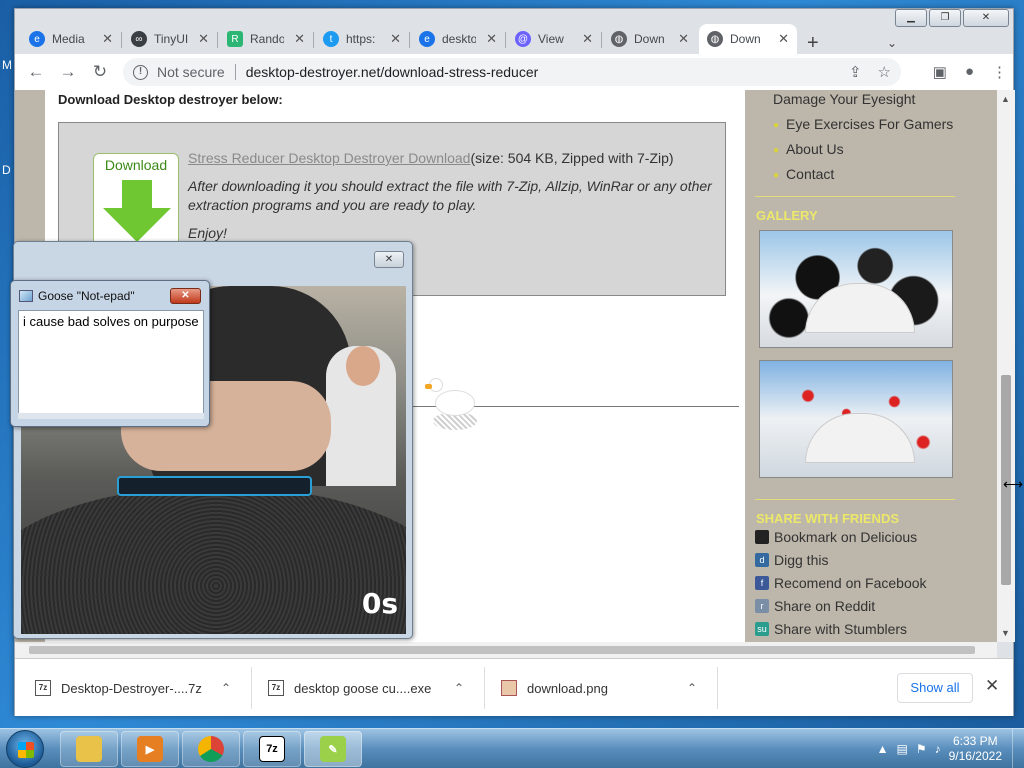 This screenshot has height=768, width=1024. I want to click on explorer-icon, so click(89, 749).